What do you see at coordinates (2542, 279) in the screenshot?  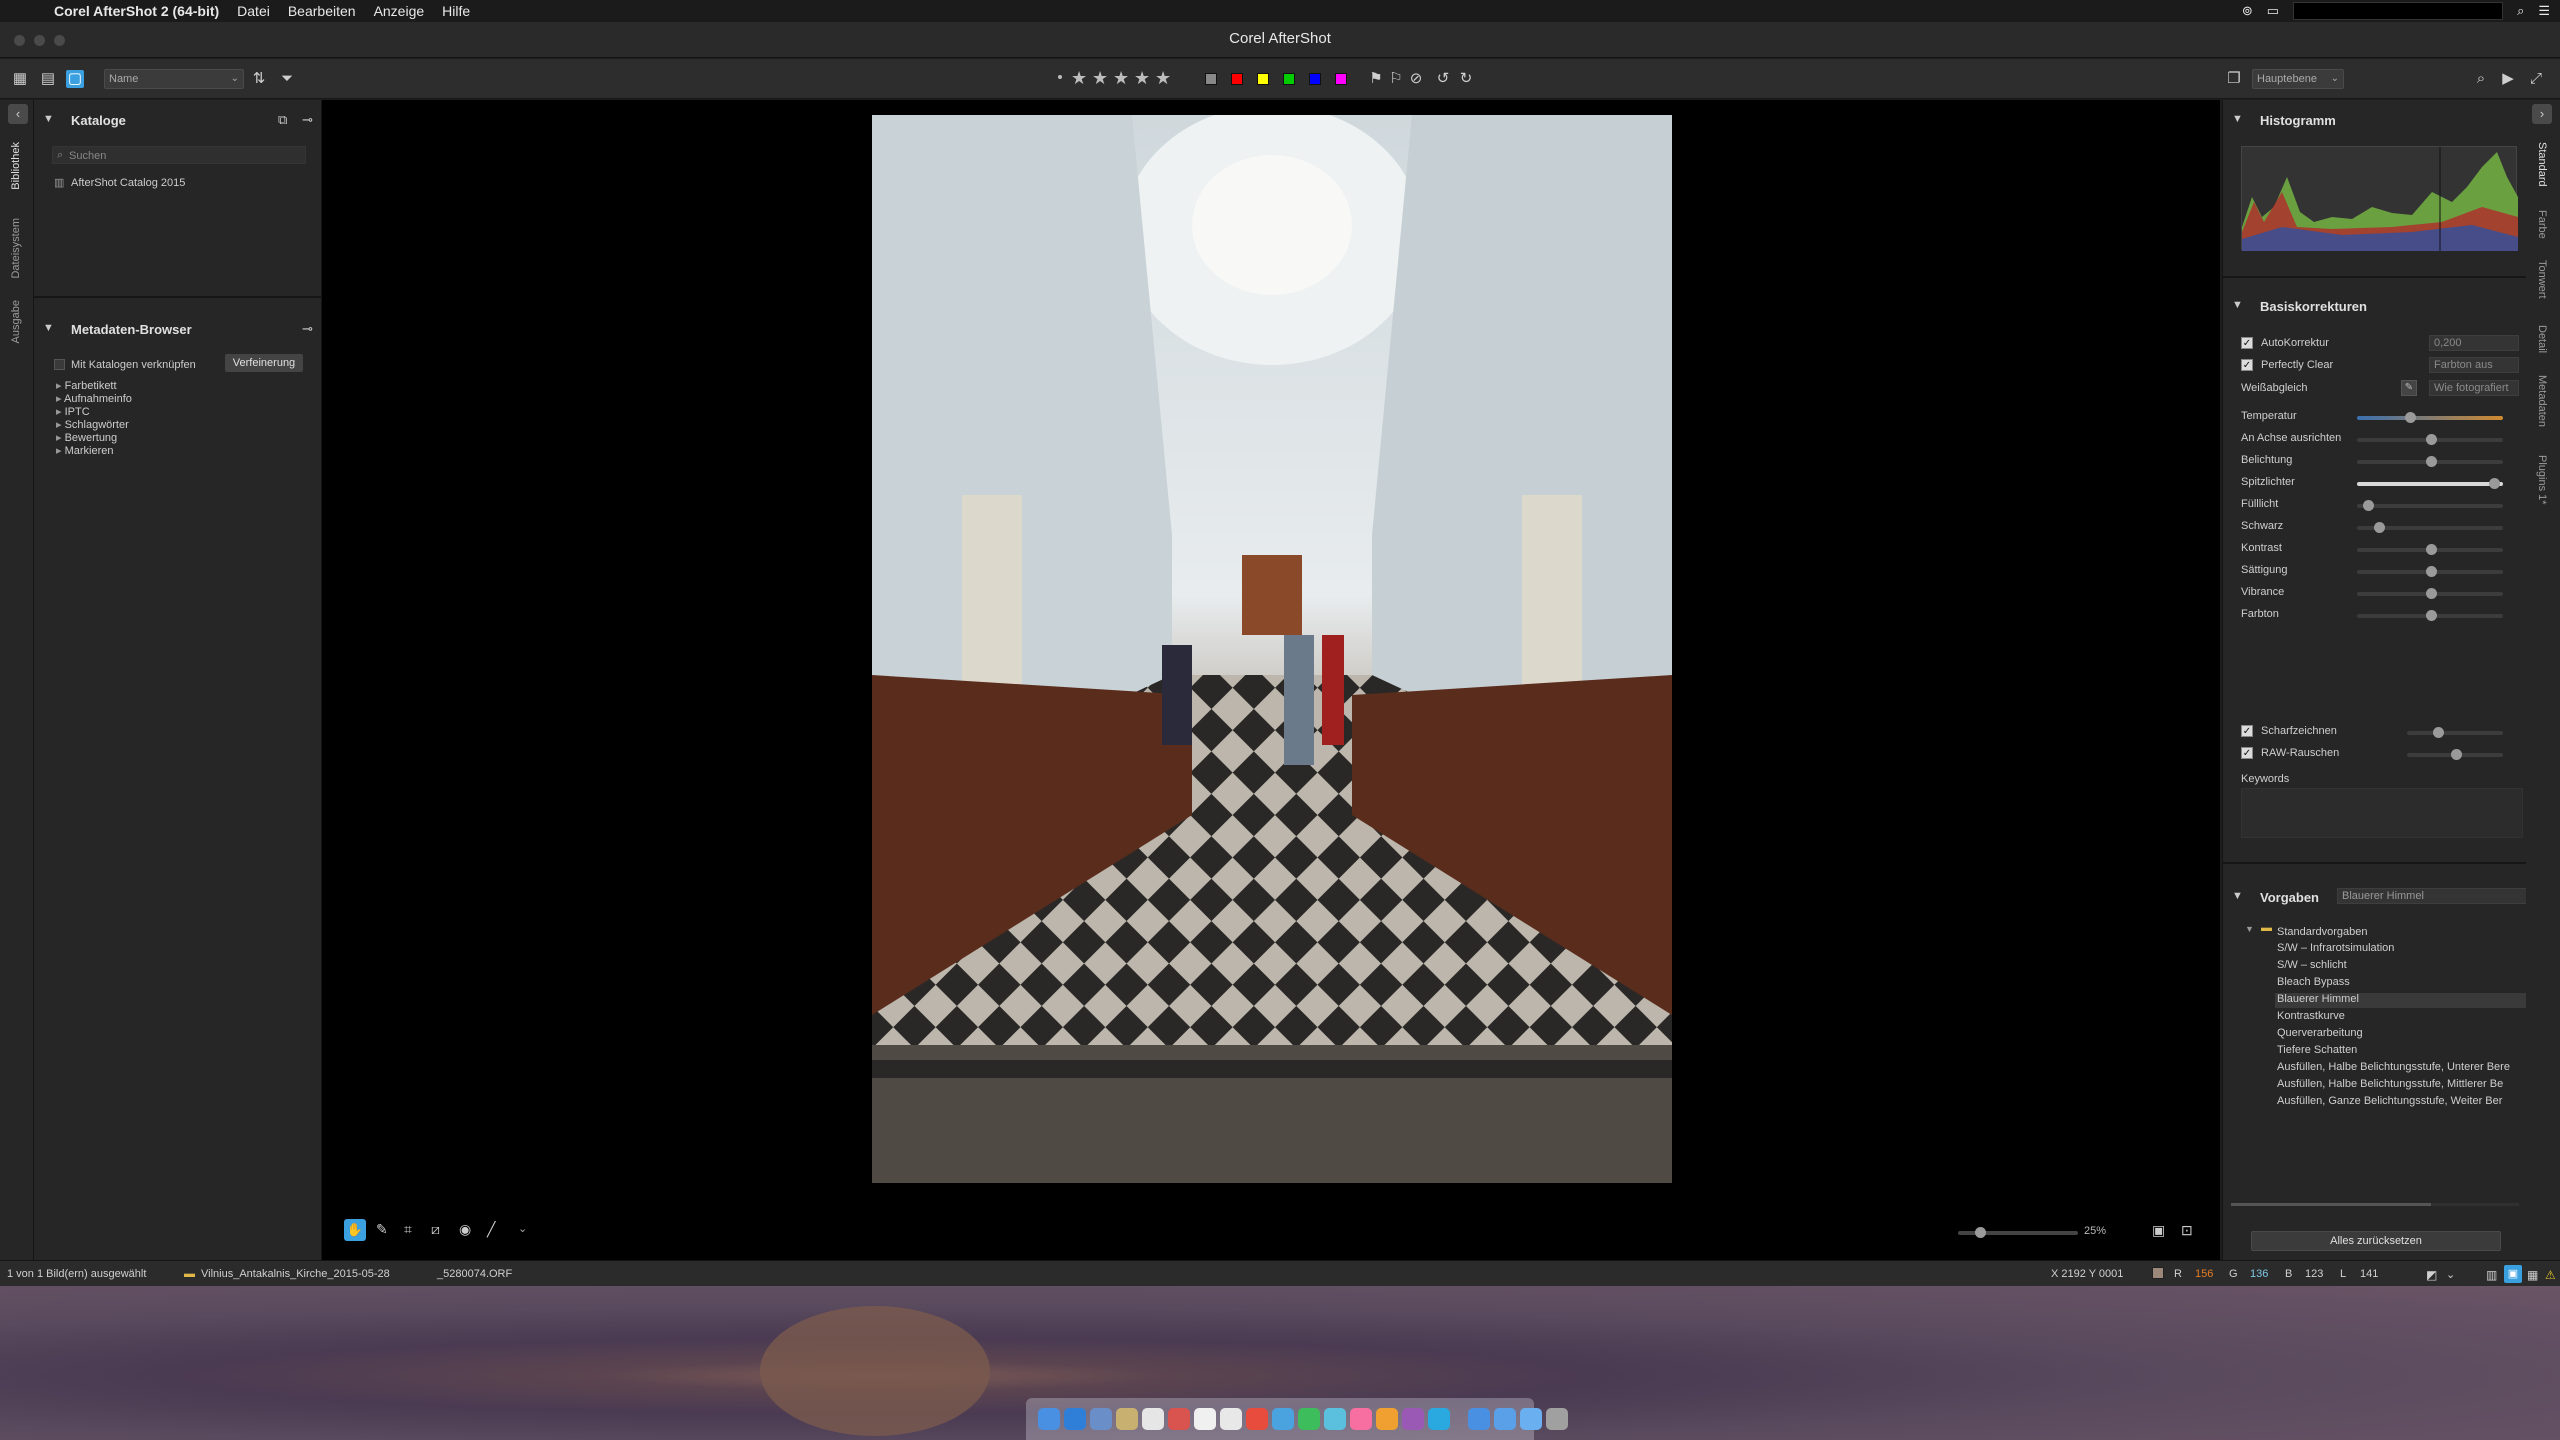 I see `tab-tonwert: Tonwert` at bounding box center [2542, 279].